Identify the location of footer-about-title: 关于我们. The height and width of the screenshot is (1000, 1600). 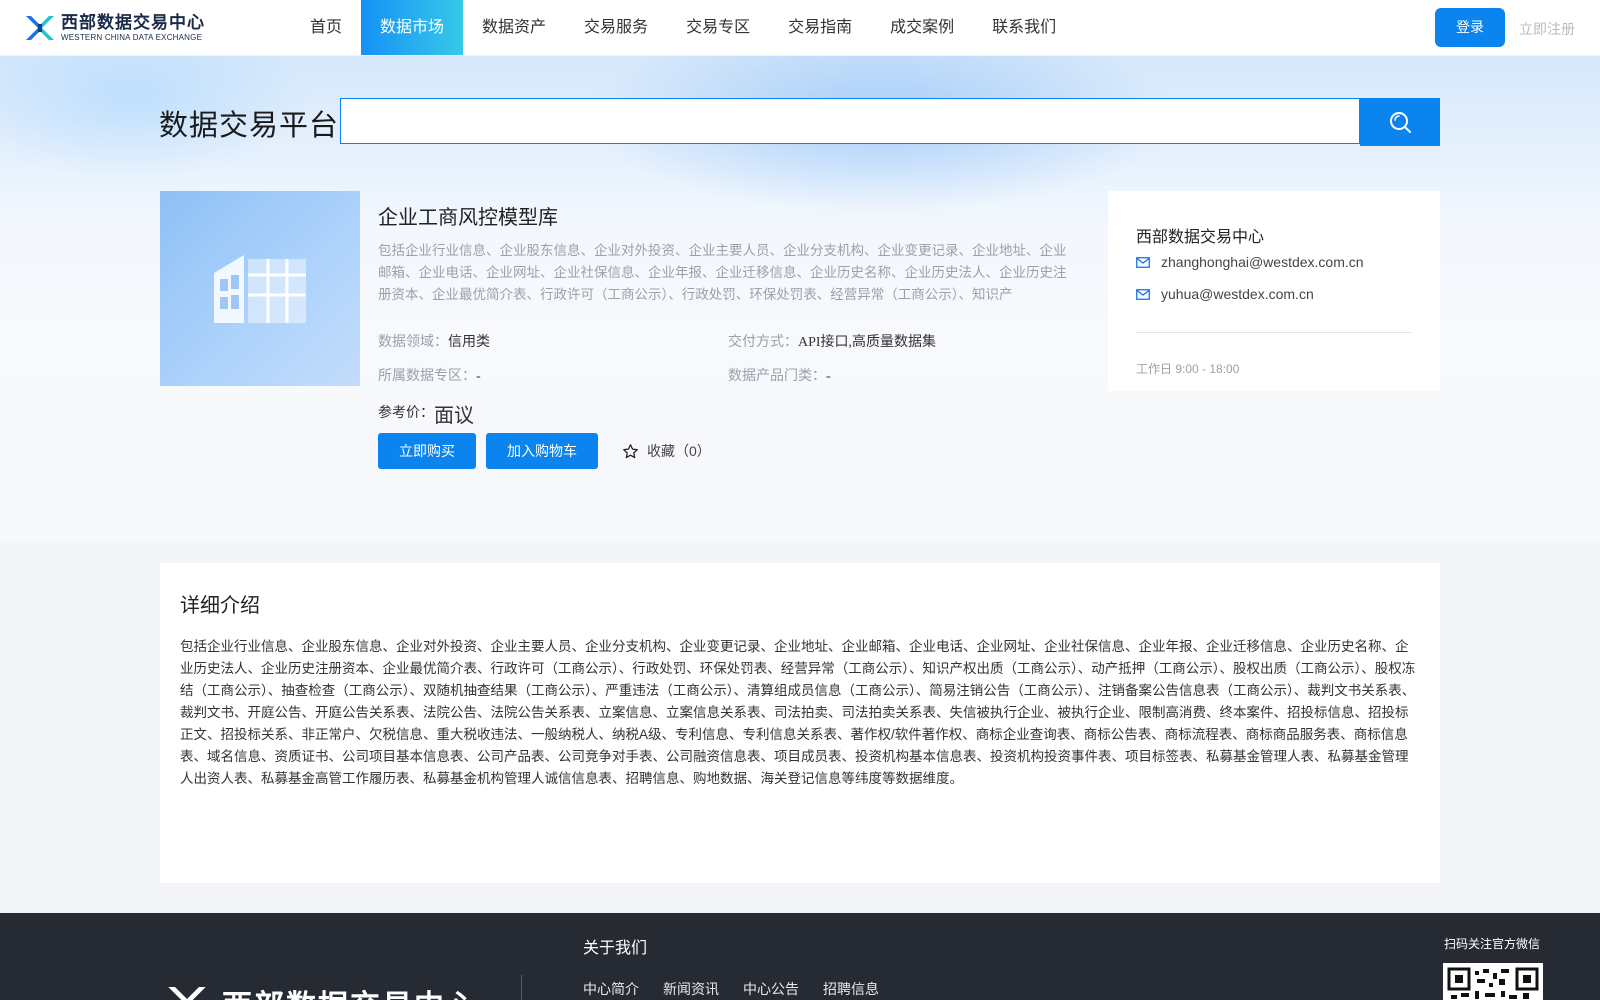
(615, 948).